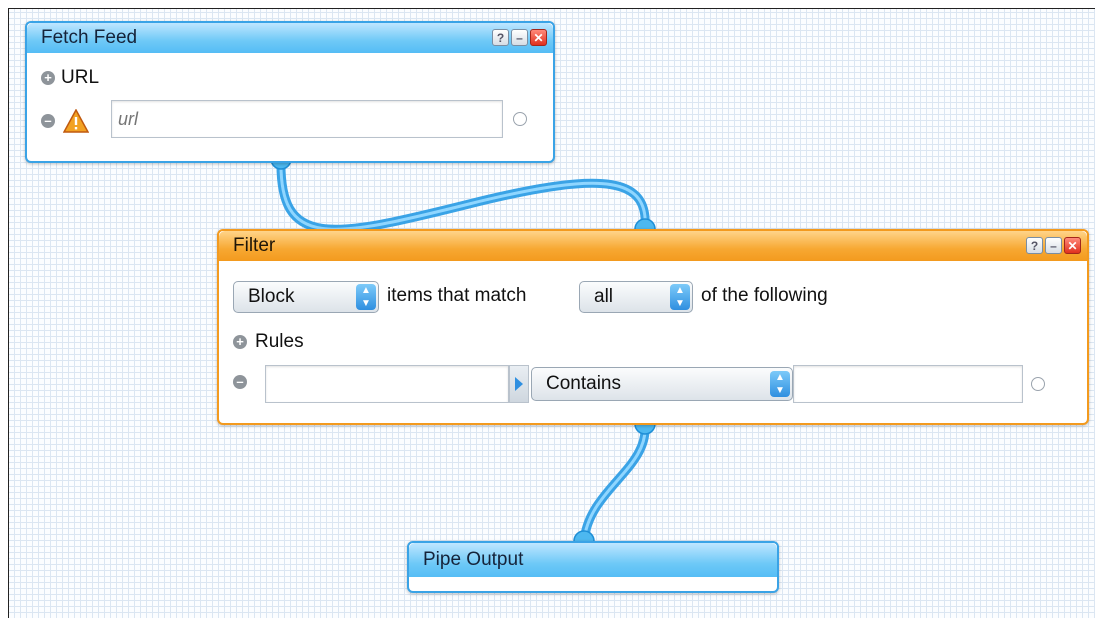 This screenshot has height=618, width=1095. I want to click on url-field-row: –, so click(65, 121).